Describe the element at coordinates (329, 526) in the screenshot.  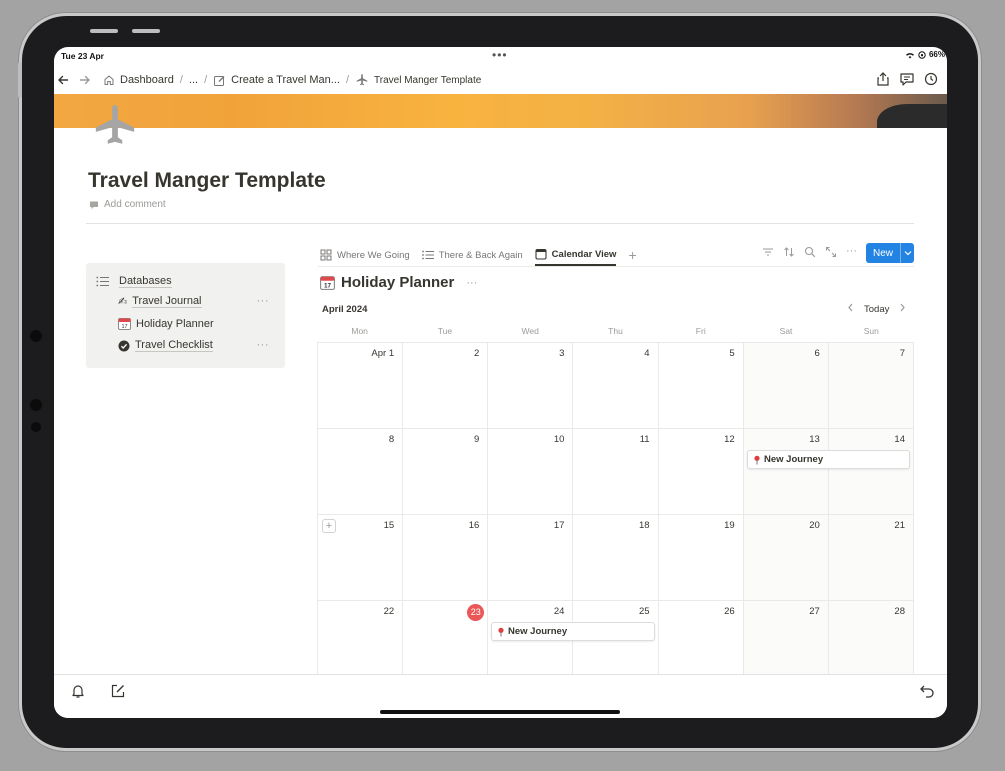
I see `add-event-icon: +` at that location.